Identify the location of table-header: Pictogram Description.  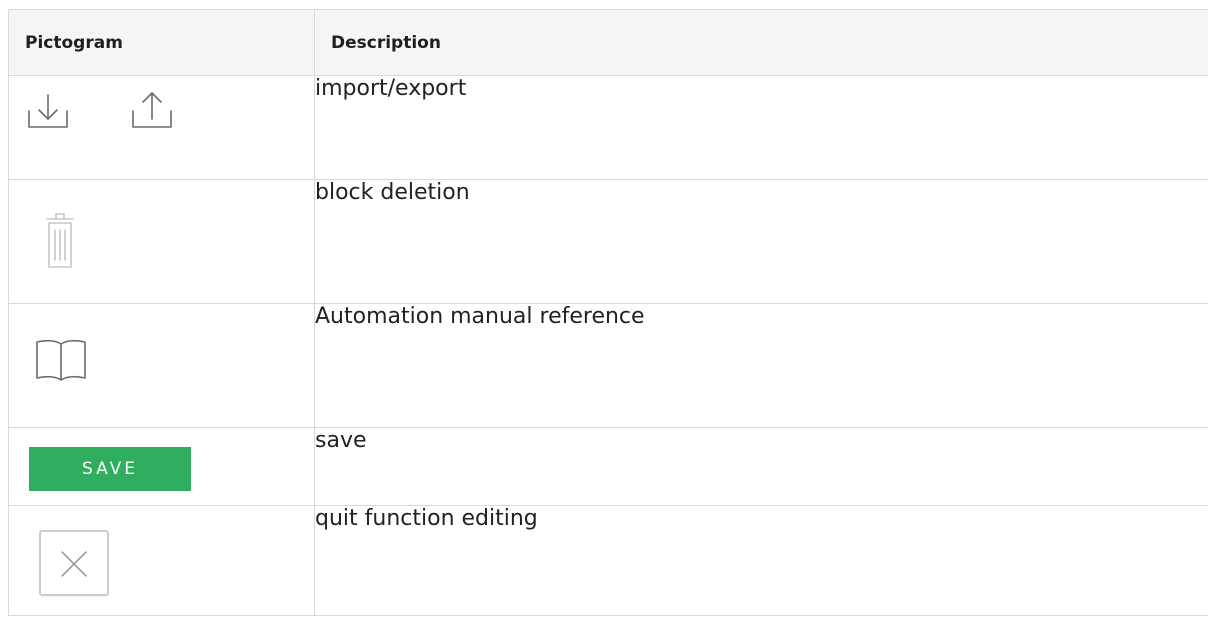
(608, 42).